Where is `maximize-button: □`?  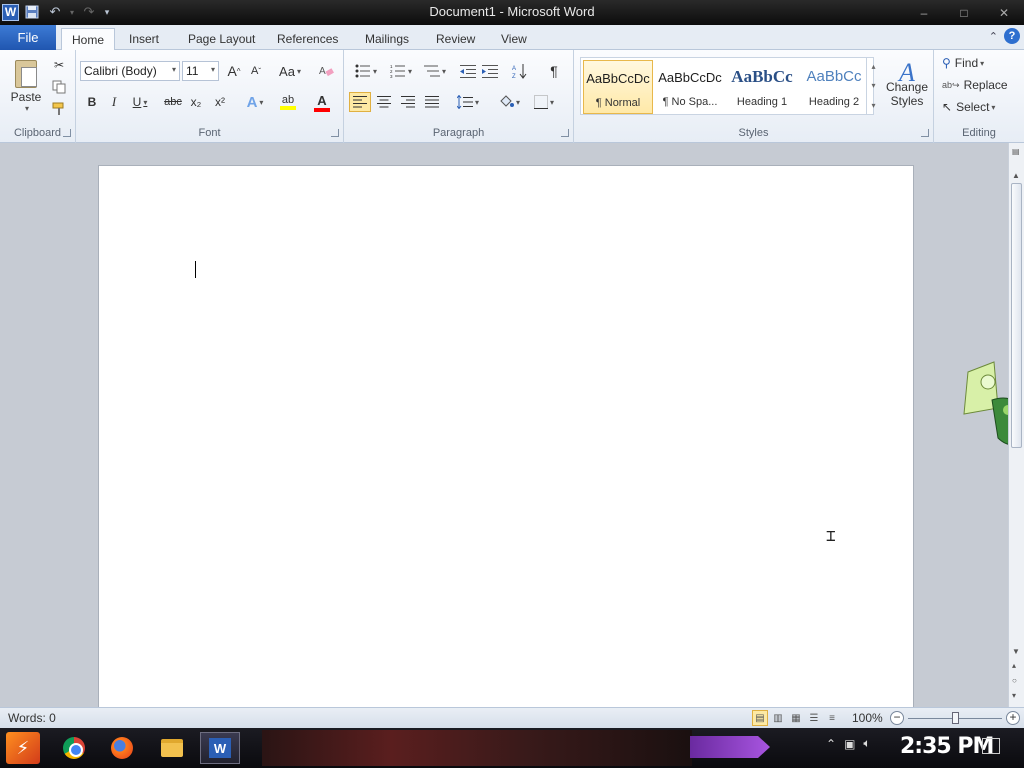
maximize-button: □ is located at coordinates (964, 12).